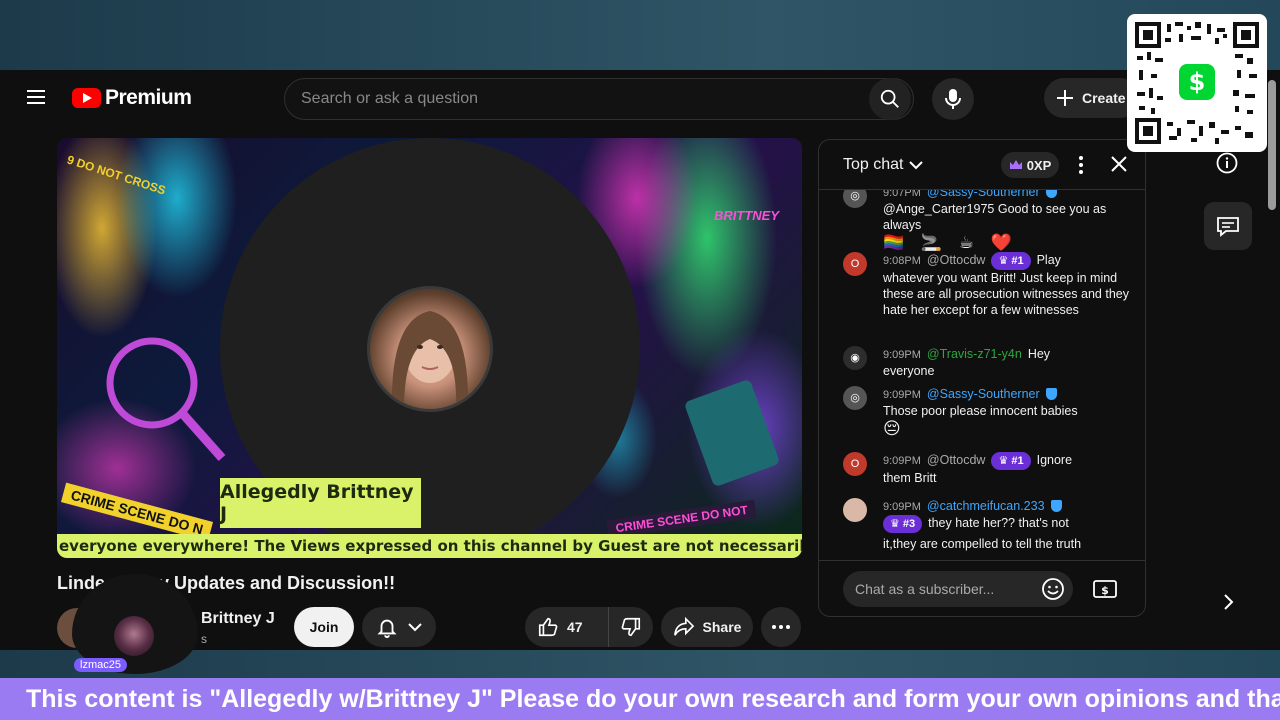  What do you see at coordinates (980, 411) in the screenshot?
I see `message-text: Those poor please innocent babies` at bounding box center [980, 411].